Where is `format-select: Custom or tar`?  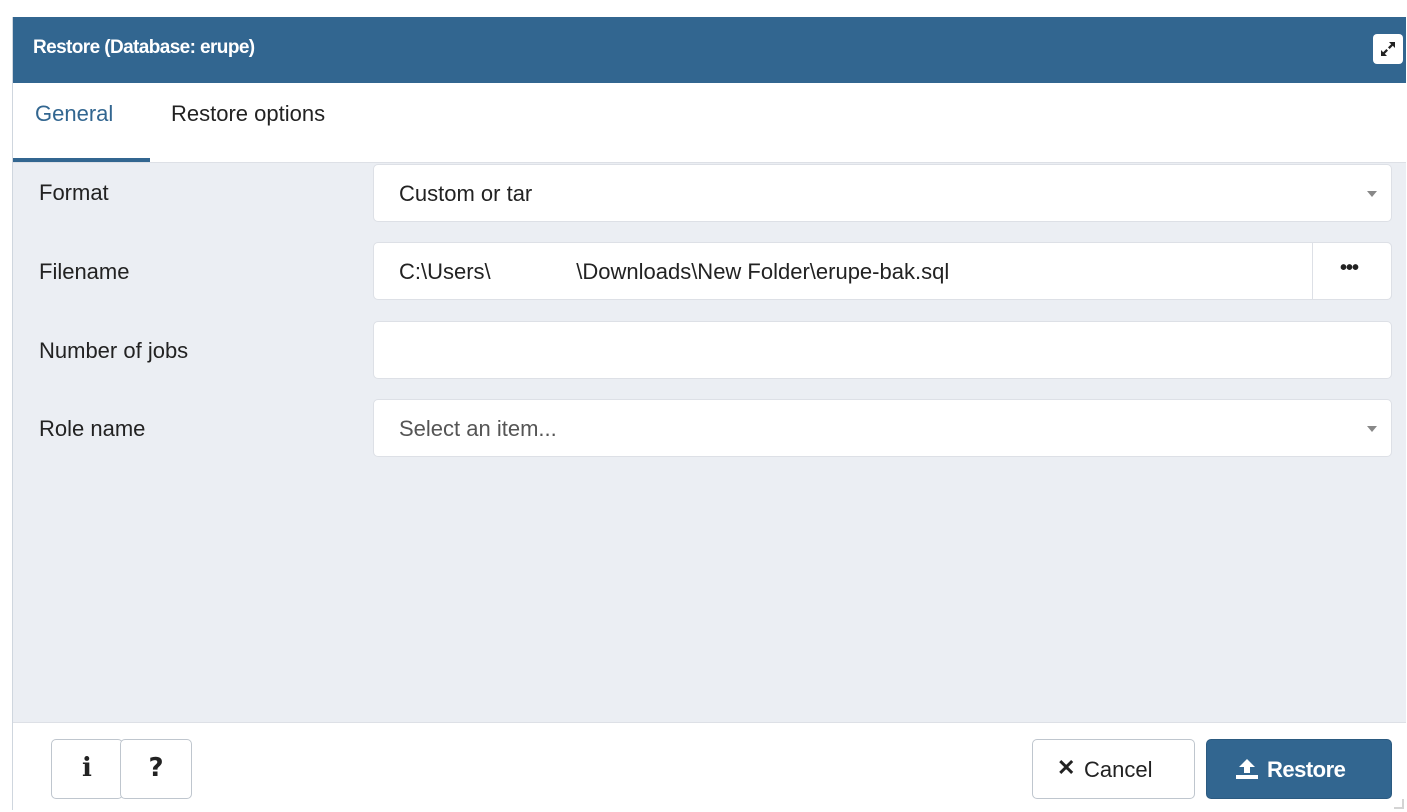 format-select: Custom or tar is located at coordinates (882, 193).